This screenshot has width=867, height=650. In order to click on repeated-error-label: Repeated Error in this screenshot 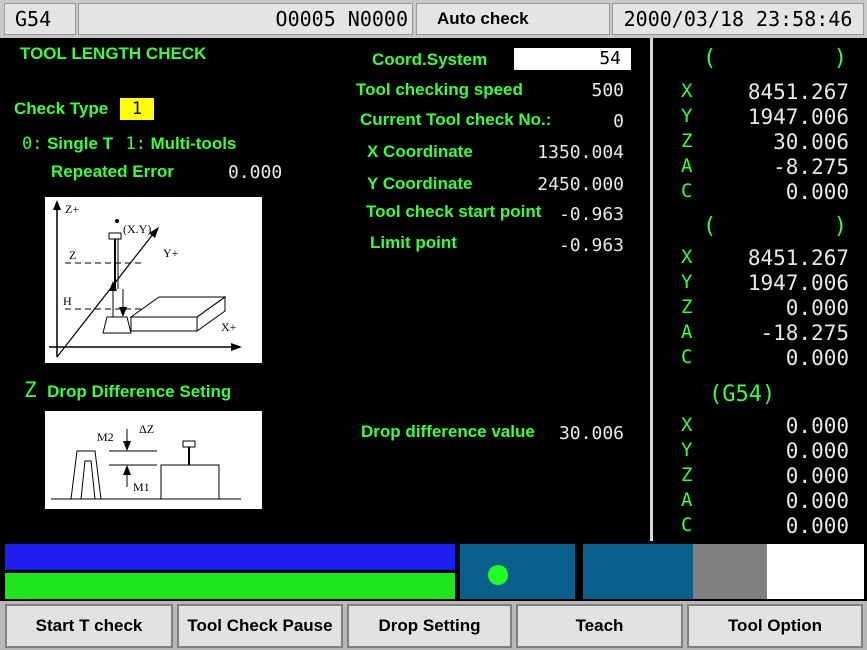, I will do `click(112, 171)`.